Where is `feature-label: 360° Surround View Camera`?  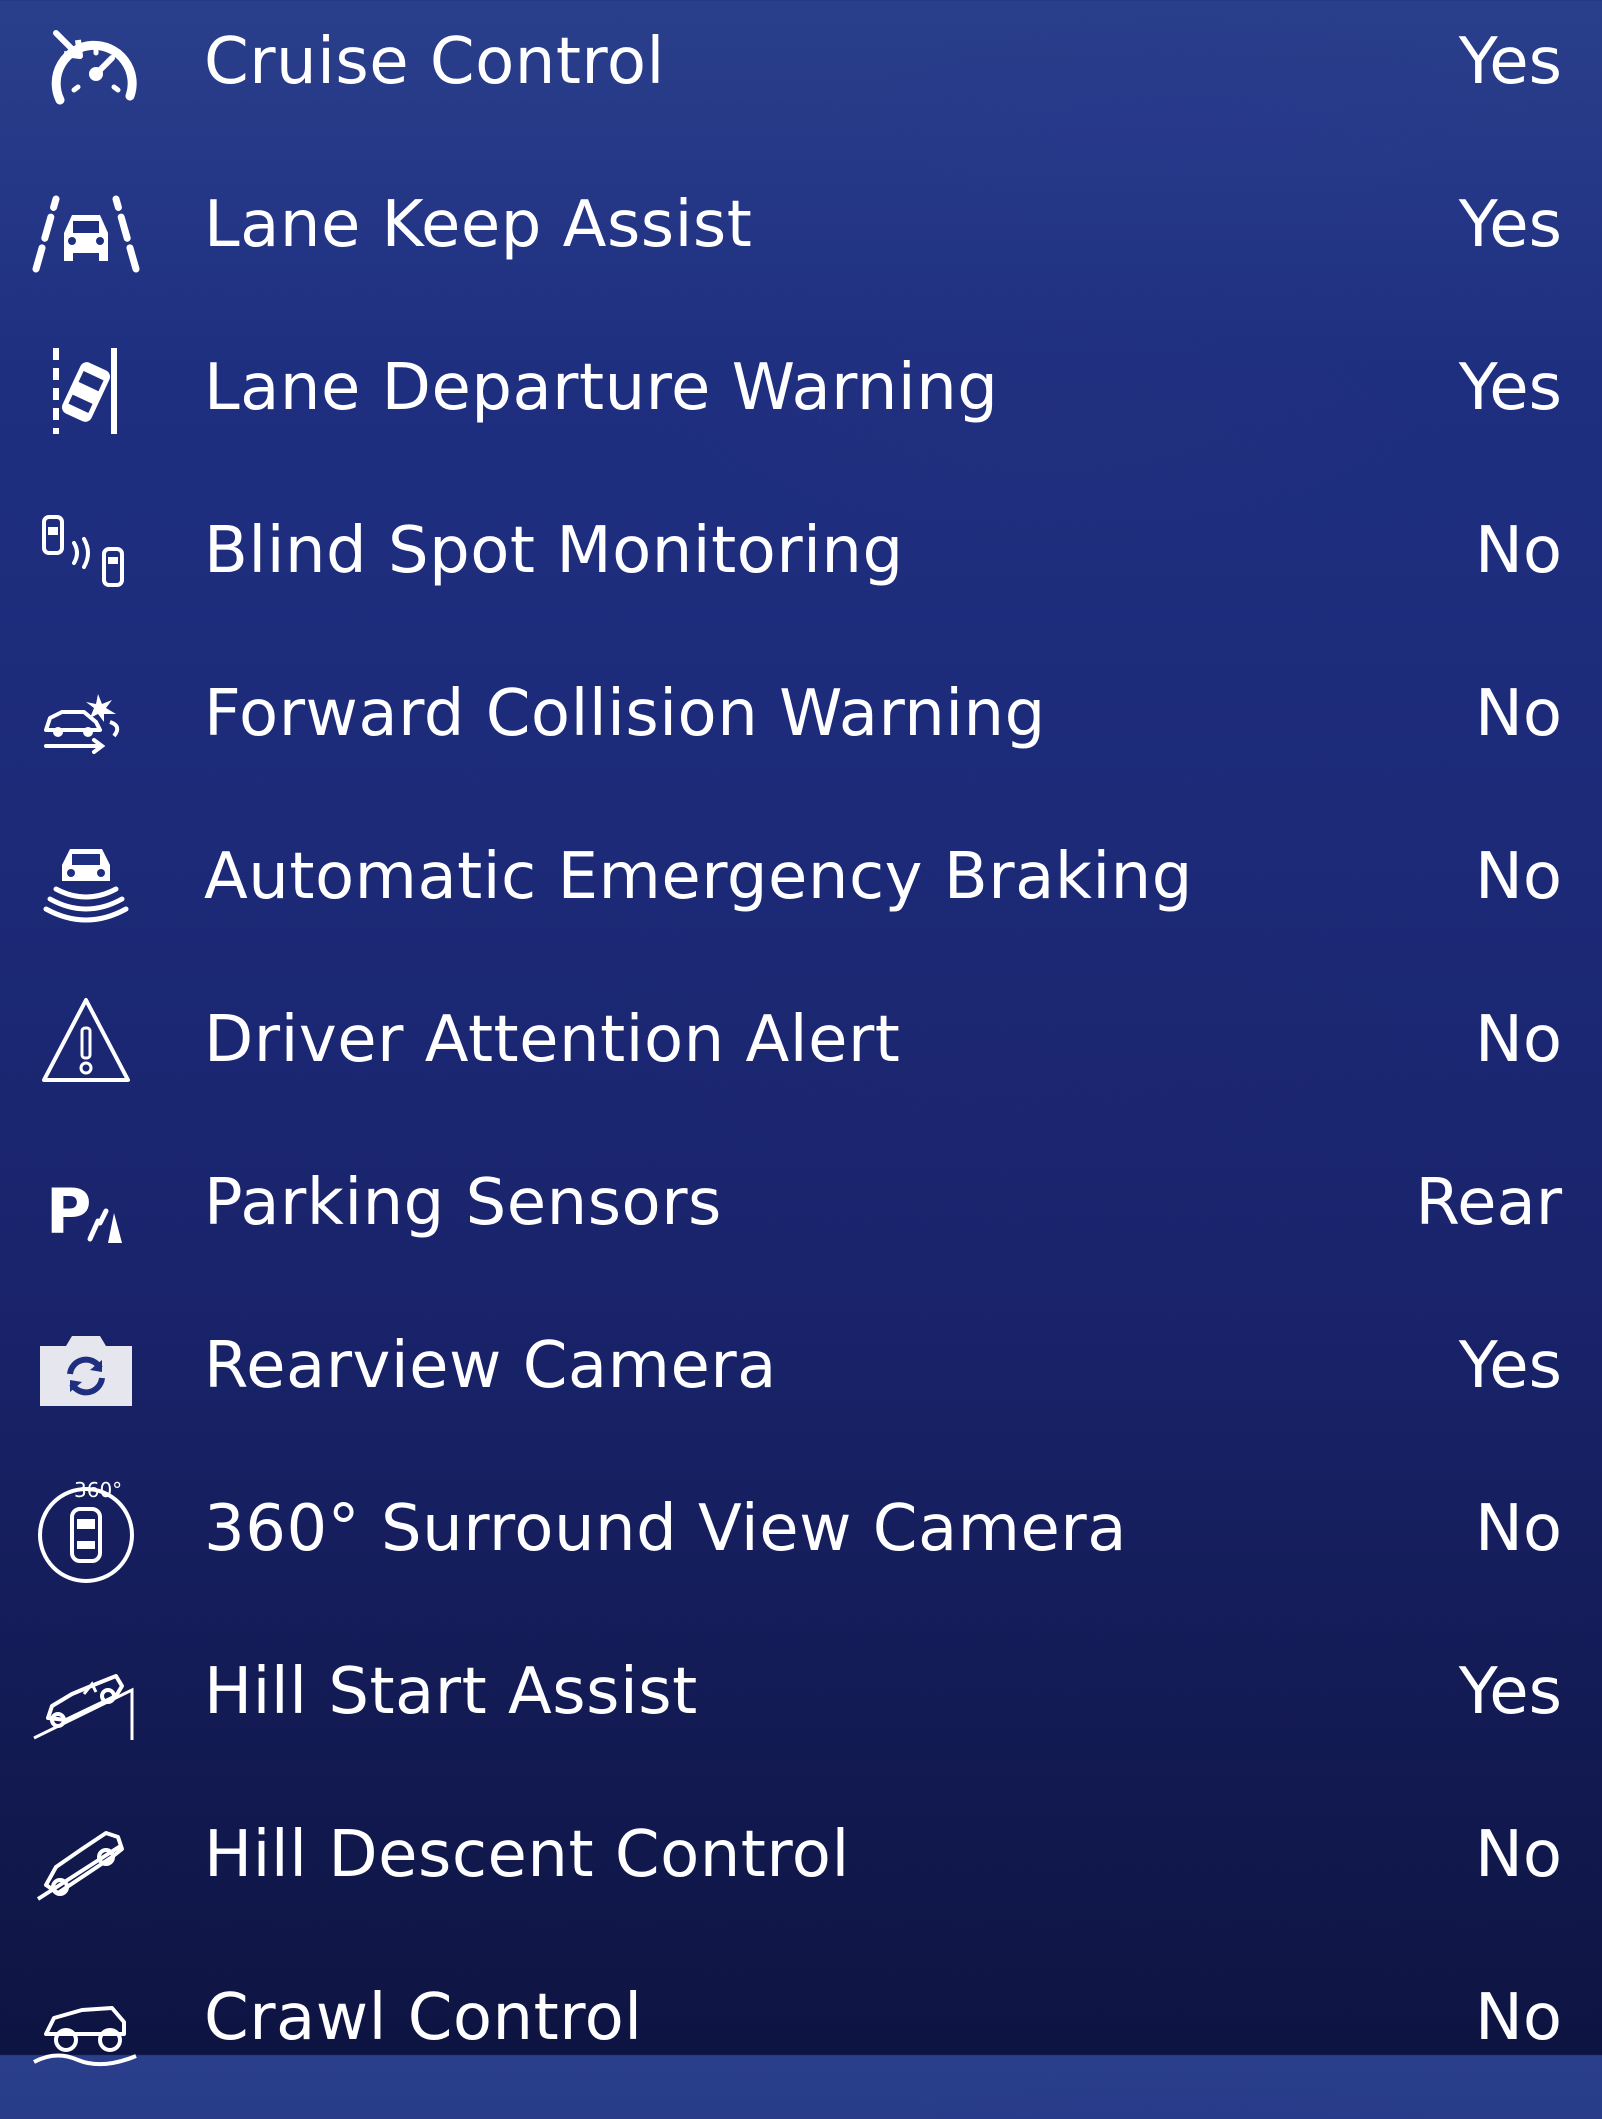
feature-label: 360° Surround View Camera is located at coordinates (665, 1529).